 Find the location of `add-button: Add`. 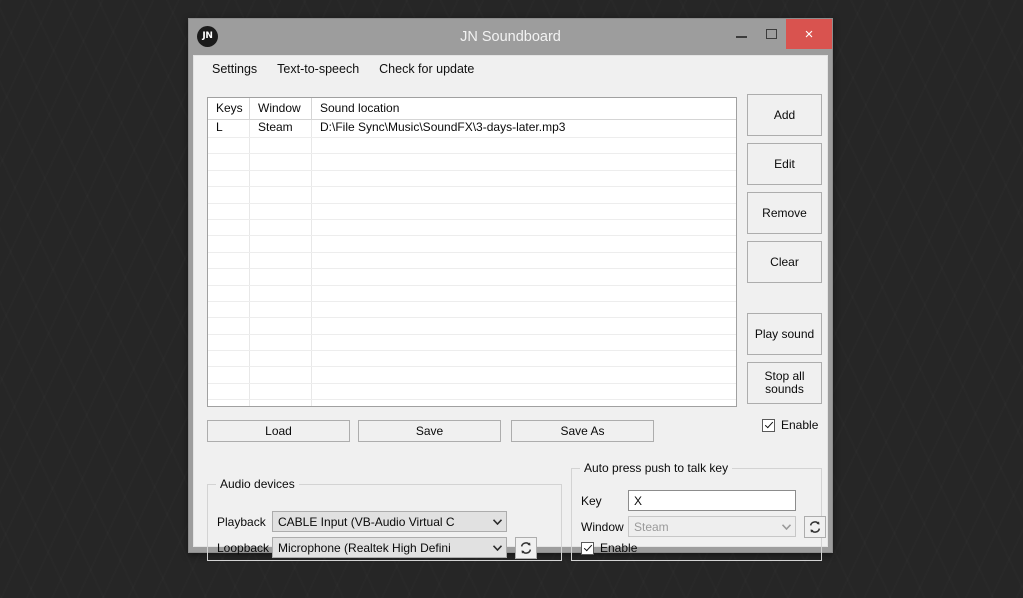

add-button: Add is located at coordinates (784, 115).